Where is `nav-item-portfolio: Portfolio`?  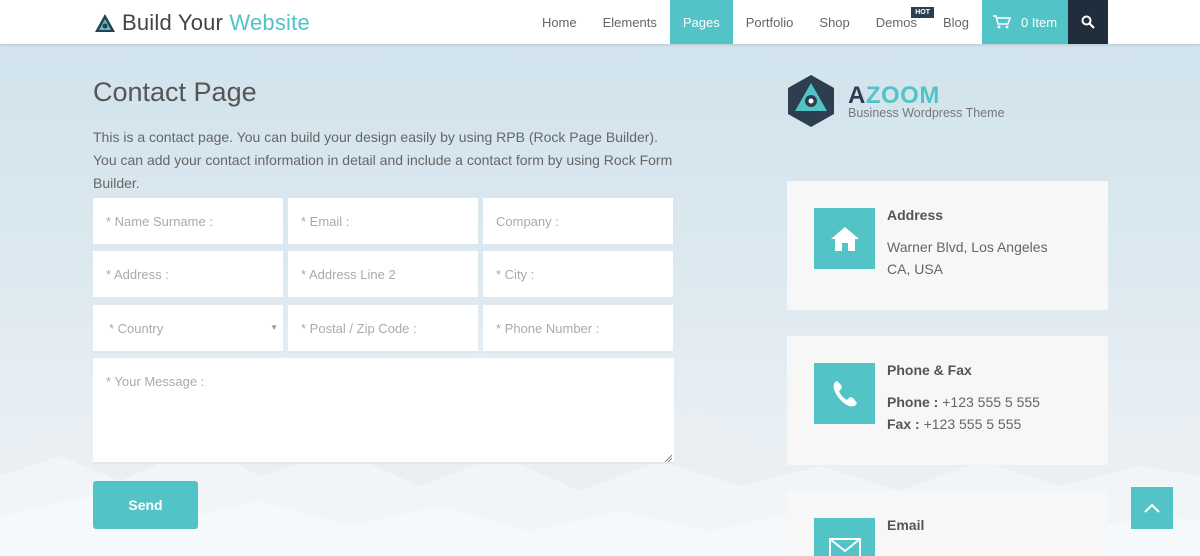 nav-item-portfolio: Portfolio is located at coordinates (770, 22).